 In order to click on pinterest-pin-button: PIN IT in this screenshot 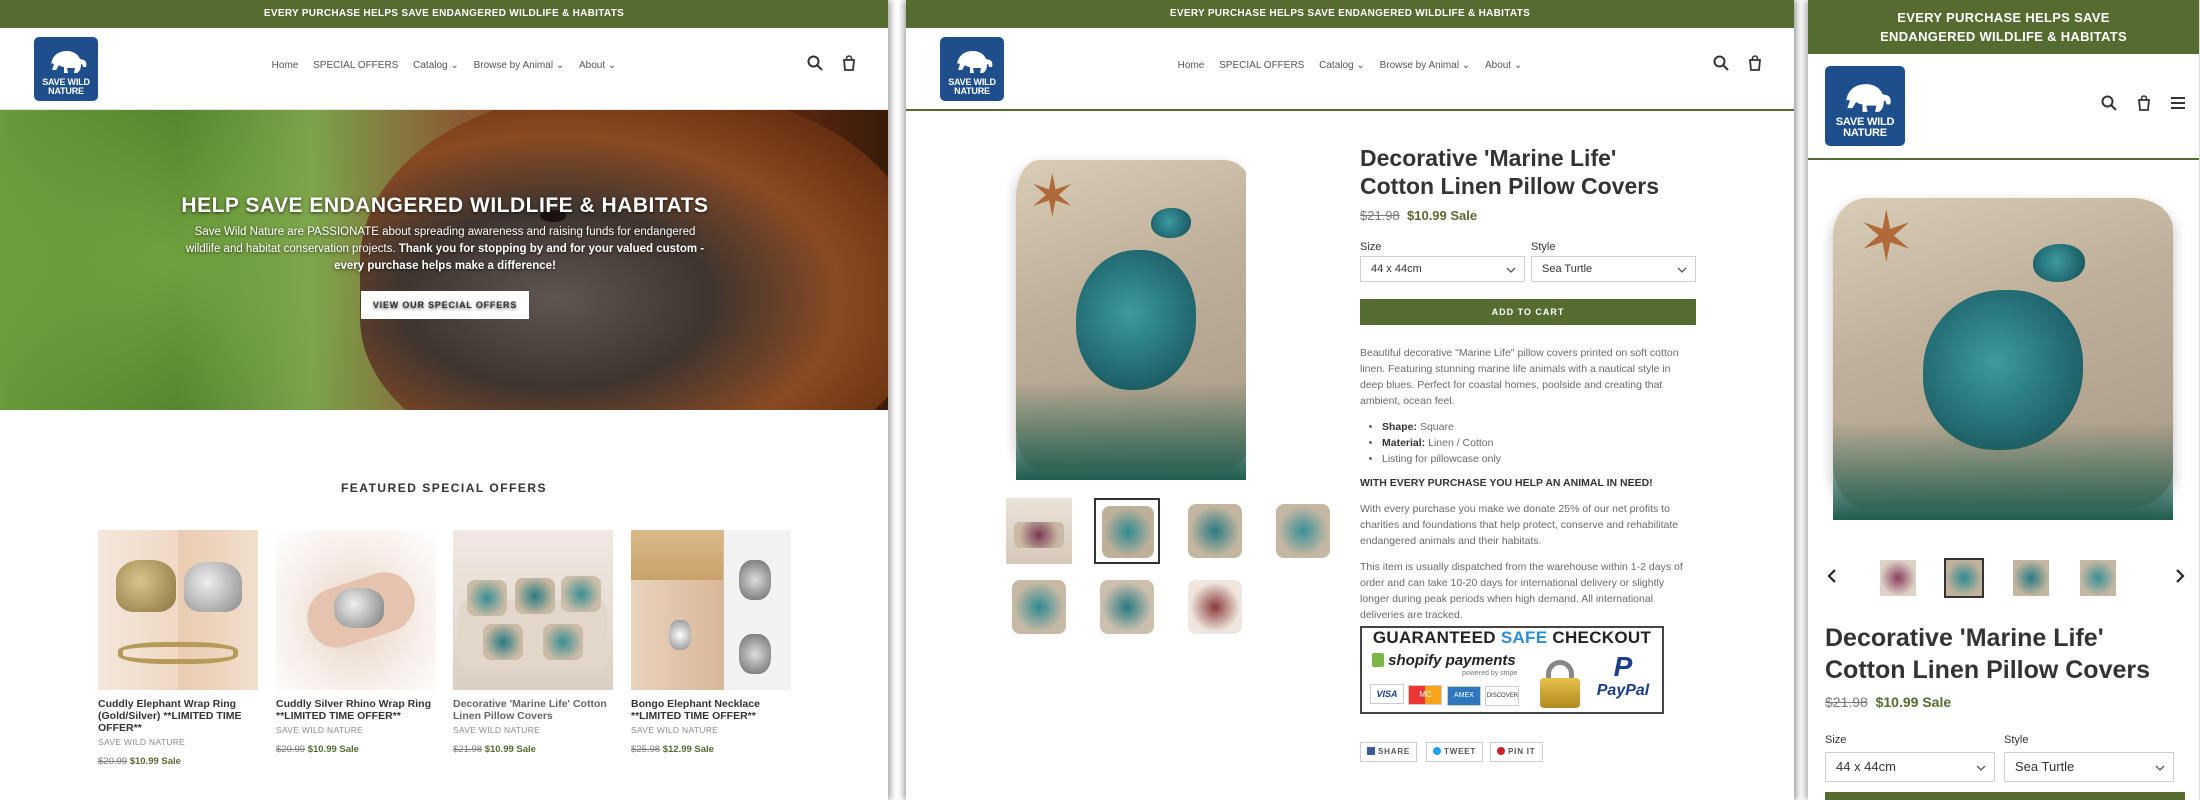, I will do `click(1516, 752)`.